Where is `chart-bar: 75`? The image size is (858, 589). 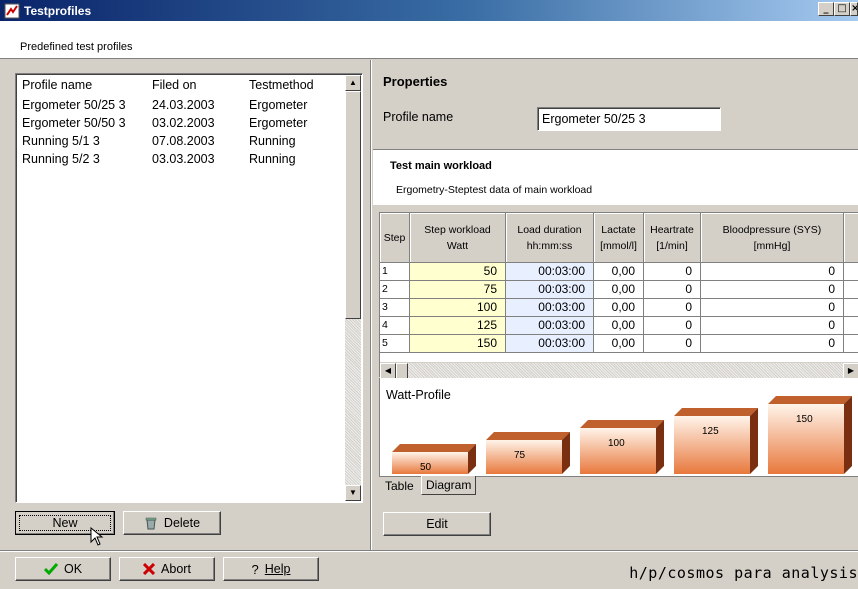
chart-bar: 75 is located at coordinates (528, 453).